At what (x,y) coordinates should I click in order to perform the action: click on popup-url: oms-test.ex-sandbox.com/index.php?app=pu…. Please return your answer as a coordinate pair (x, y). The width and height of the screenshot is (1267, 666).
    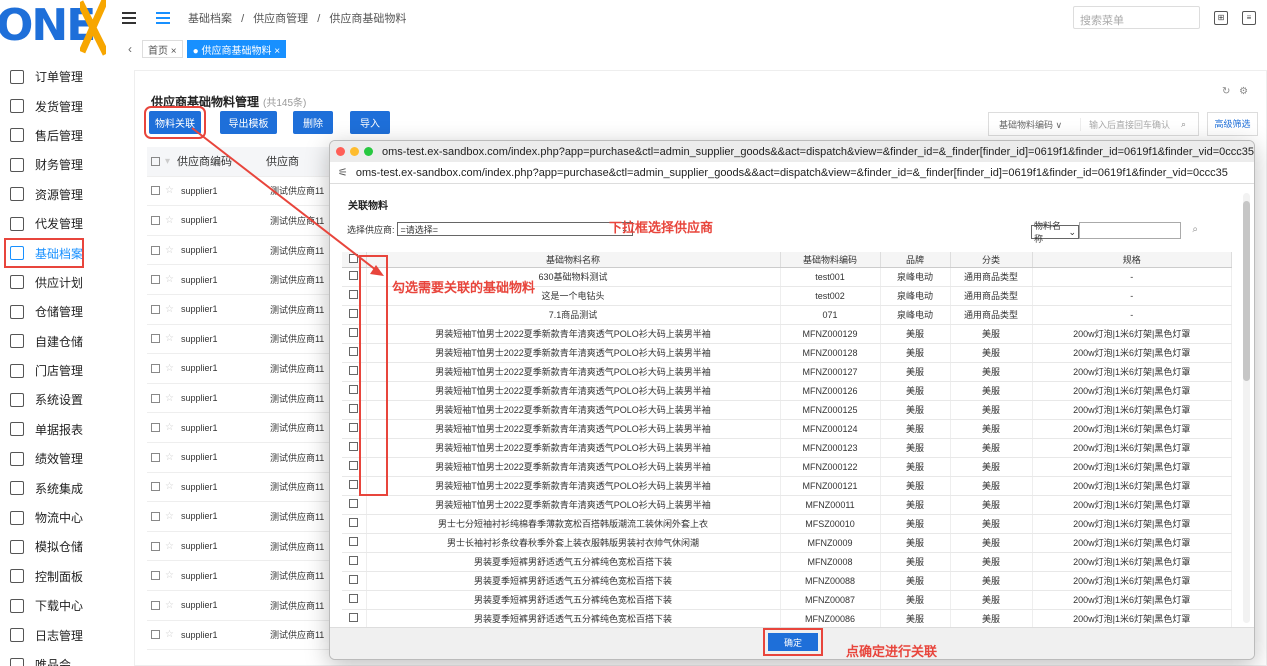
    Looking at the image, I should click on (792, 173).